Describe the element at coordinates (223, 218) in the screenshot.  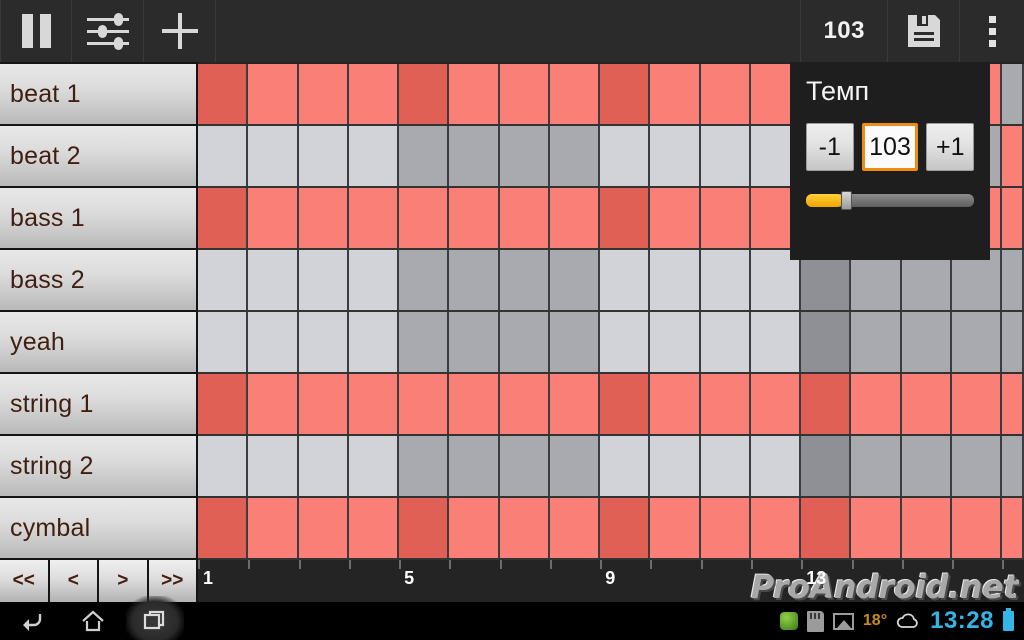
I see `step-cell-r3-c1` at that location.